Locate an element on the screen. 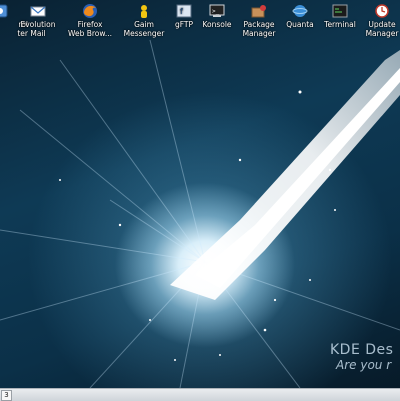 This screenshot has width=400, height=401. desktop-icon-label-line2: Messenger is located at coordinates (144, 33).